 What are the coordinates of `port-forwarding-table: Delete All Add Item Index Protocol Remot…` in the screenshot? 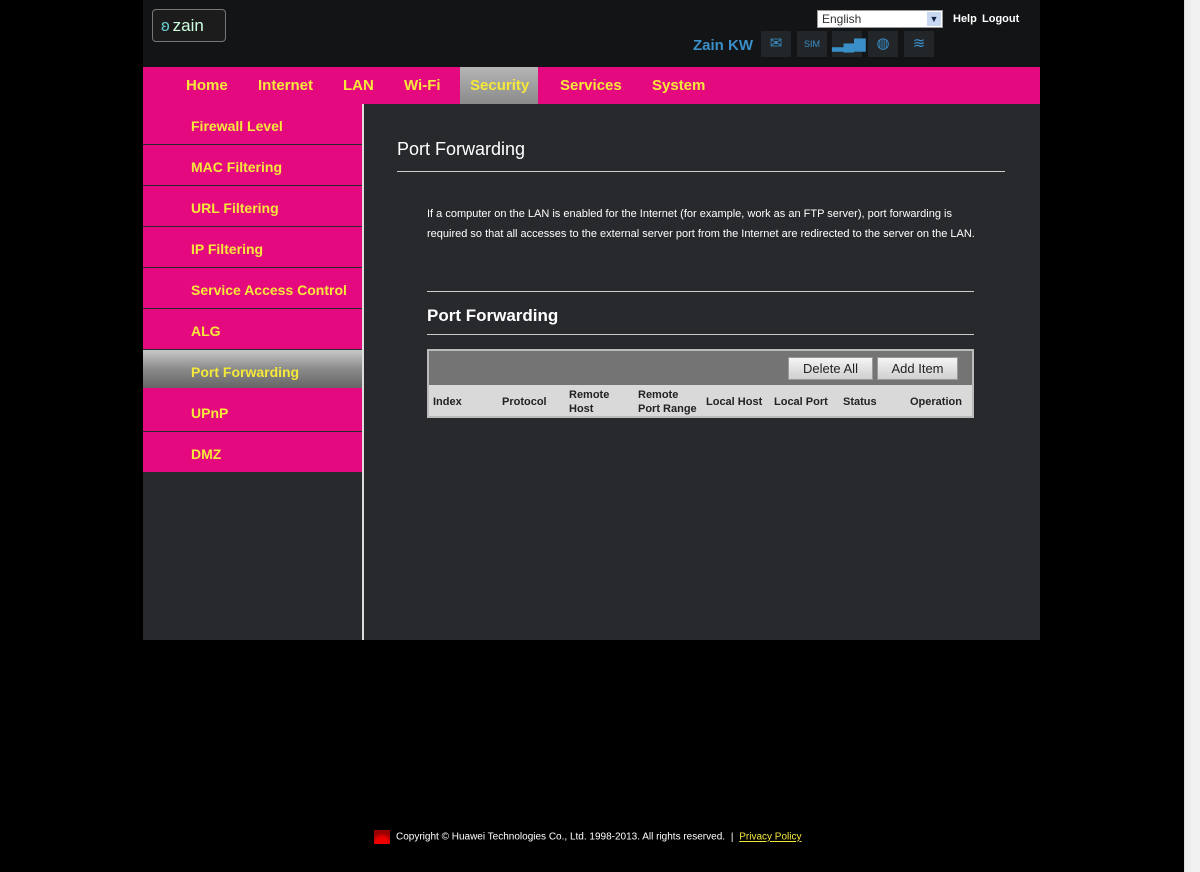 It's located at (700, 383).